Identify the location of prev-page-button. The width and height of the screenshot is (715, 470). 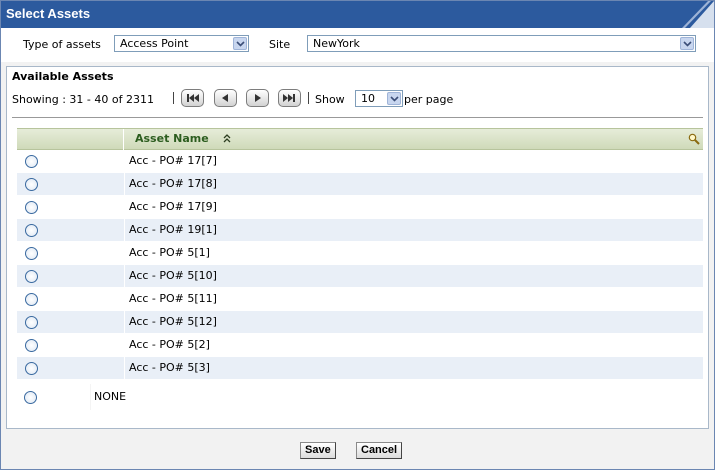
(225, 98).